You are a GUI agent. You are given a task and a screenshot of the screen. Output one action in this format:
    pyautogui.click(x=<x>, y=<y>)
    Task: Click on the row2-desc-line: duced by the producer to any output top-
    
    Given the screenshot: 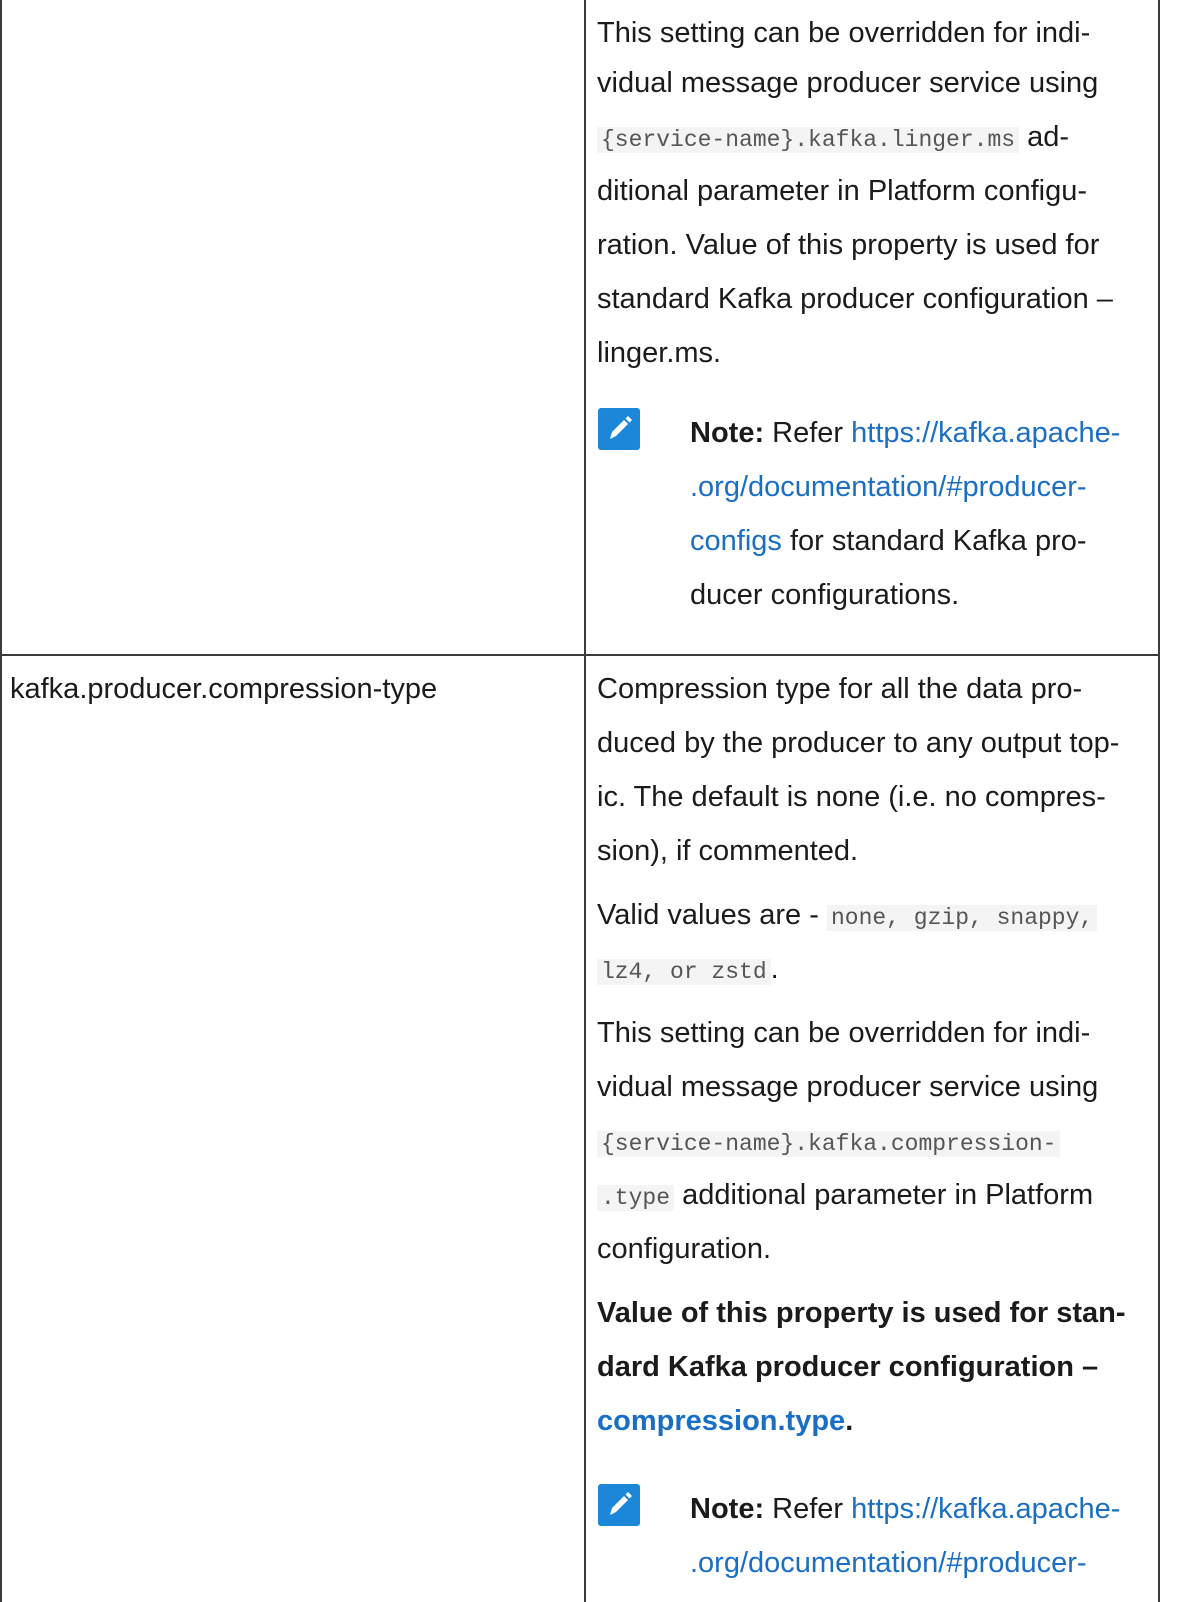 What is the action you would take?
    pyautogui.click(x=858, y=743)
    